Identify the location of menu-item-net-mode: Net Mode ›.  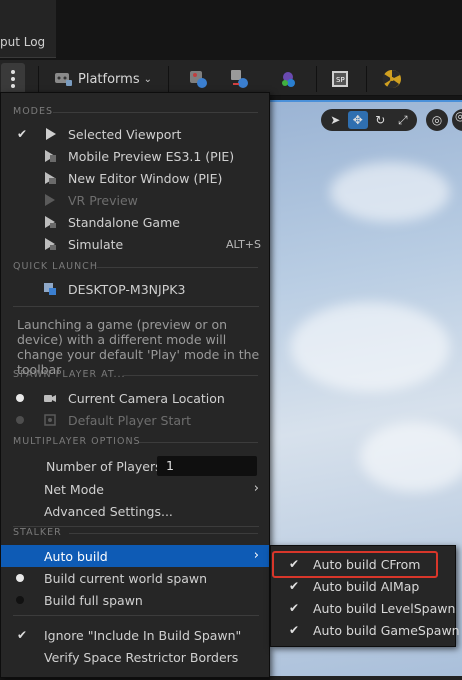
(135, 489).